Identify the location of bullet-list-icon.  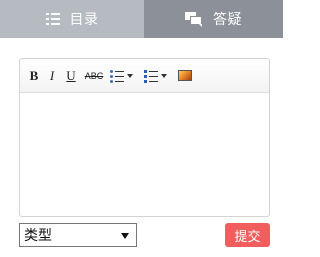
(117, 76).